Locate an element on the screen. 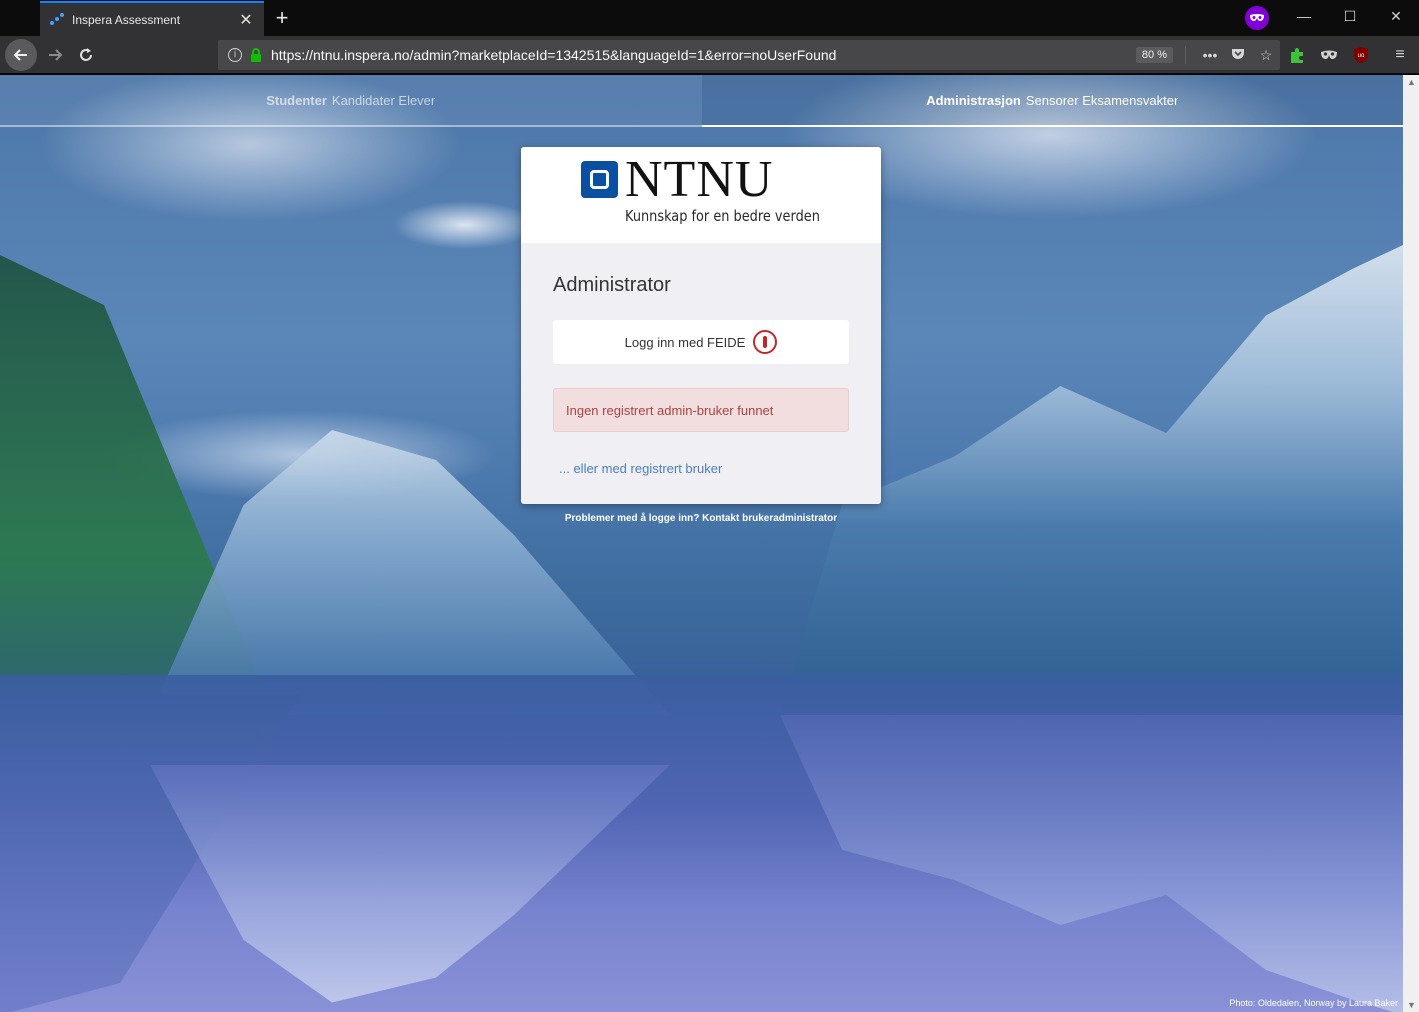  maximize-icon: ☐ is located at coordinates (1350, 16).